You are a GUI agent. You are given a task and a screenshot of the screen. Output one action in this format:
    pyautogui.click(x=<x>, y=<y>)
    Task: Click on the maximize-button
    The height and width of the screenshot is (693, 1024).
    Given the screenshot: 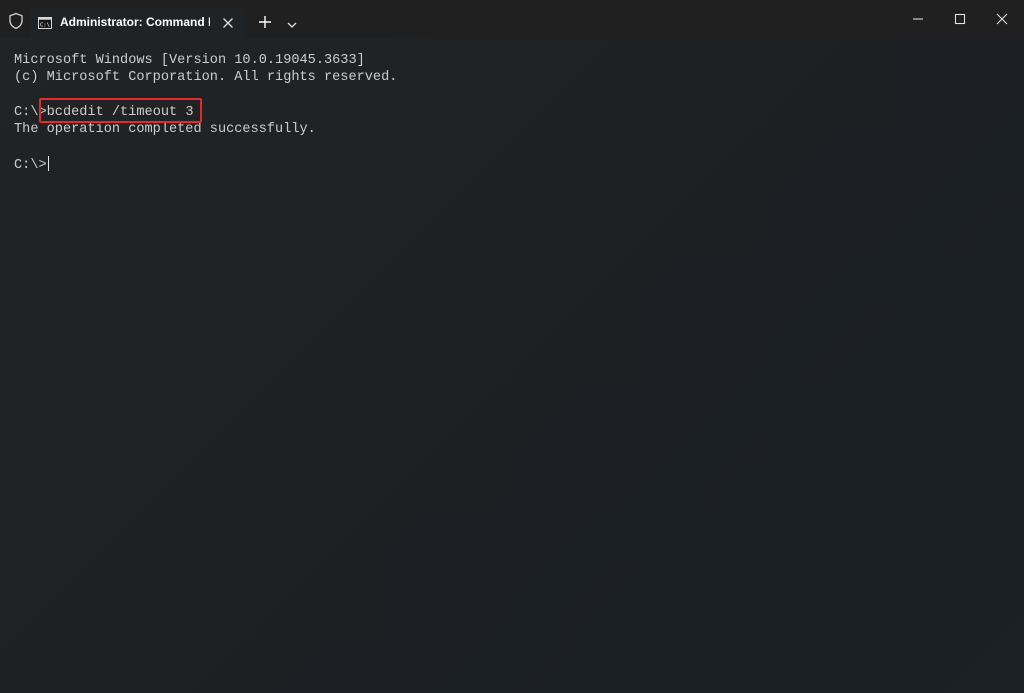 What is the action you would take?
    pyautogui.click(x=960, y=19)
    